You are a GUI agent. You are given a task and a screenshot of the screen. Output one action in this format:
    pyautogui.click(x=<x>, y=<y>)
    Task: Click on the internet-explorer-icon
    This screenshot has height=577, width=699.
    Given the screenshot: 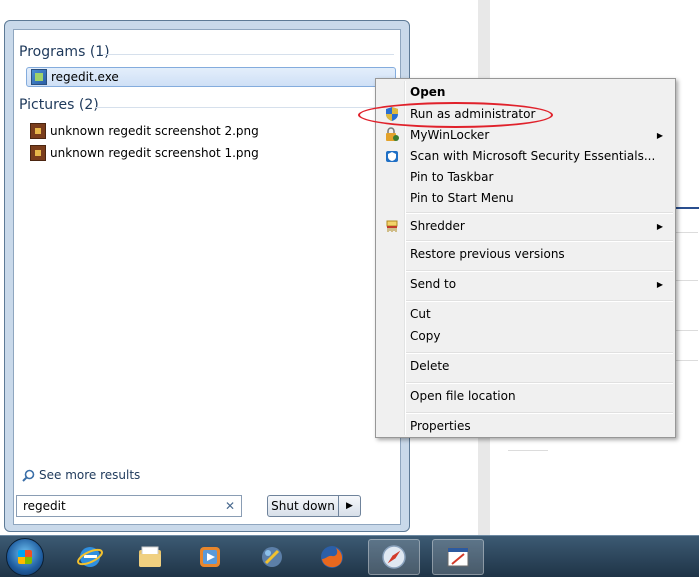 What is the action you would take?
    pyautogui.click(x=90, y=557)
    